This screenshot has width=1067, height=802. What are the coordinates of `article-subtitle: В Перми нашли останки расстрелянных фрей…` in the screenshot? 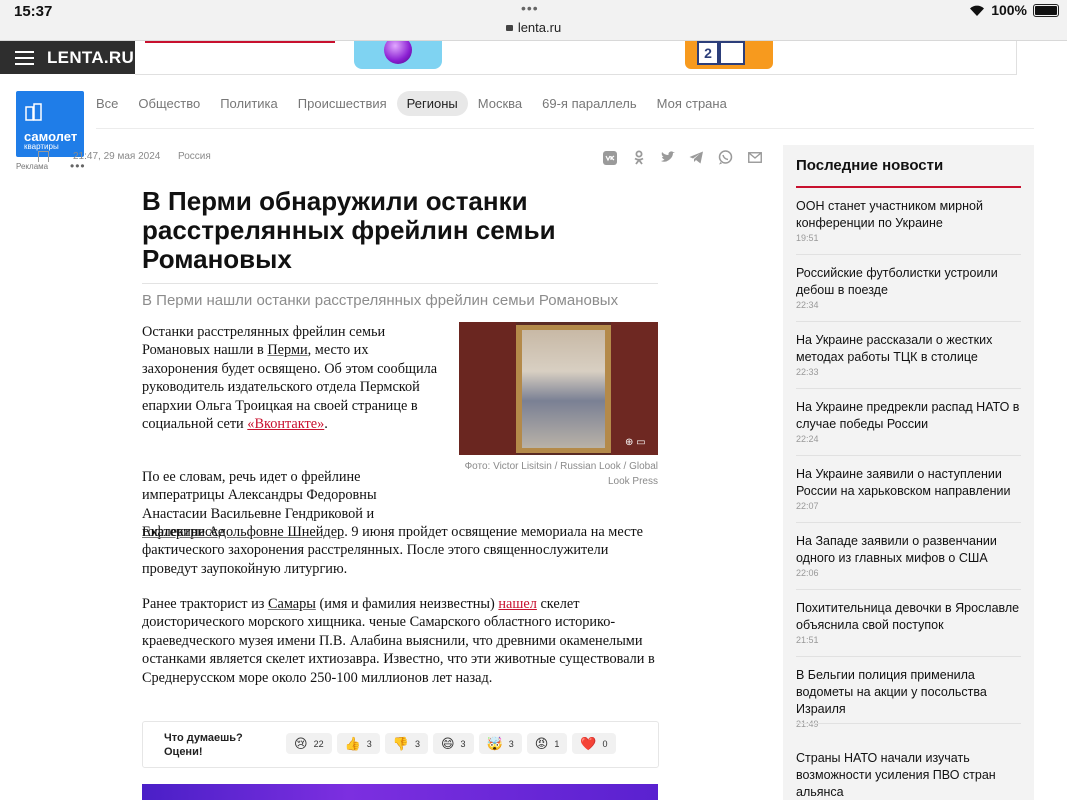 It's located at (380, 300).